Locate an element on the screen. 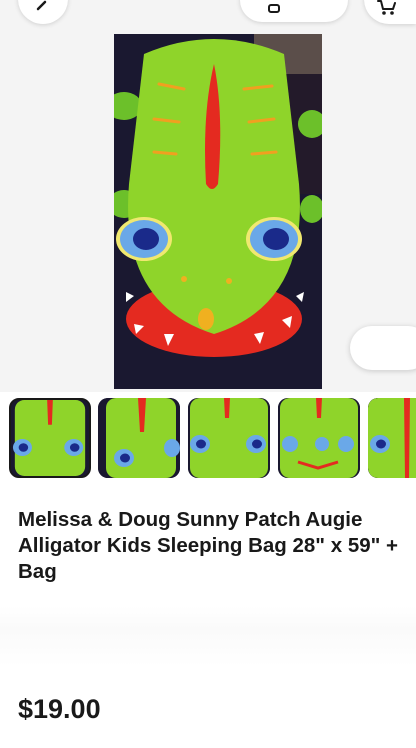 This screenshot has height=748, width=416. chevron-left-icon is located at coordinates (43, 11).